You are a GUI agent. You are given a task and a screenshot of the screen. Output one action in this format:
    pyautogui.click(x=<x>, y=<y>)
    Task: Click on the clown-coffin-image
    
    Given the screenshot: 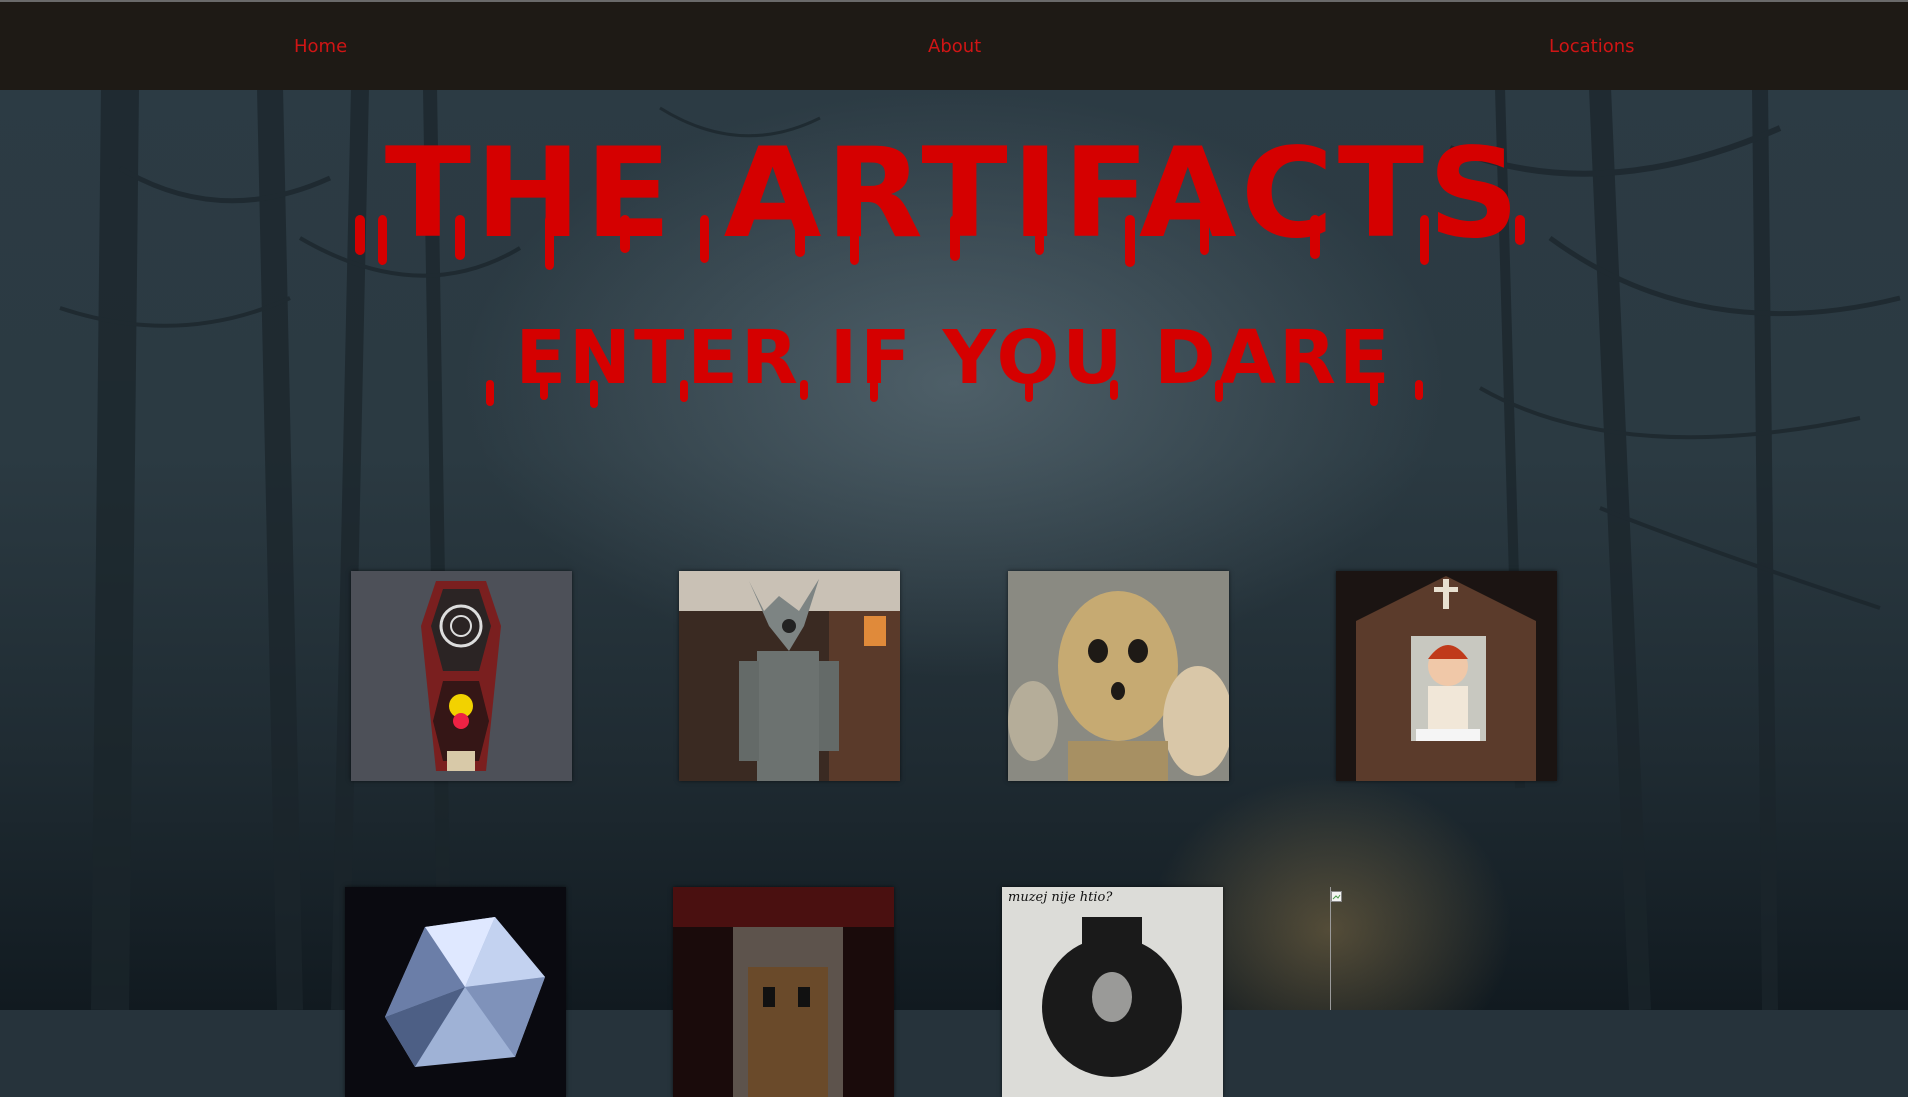 What is the action you would take?
    pyautogui.click(x=461, y=676)
    